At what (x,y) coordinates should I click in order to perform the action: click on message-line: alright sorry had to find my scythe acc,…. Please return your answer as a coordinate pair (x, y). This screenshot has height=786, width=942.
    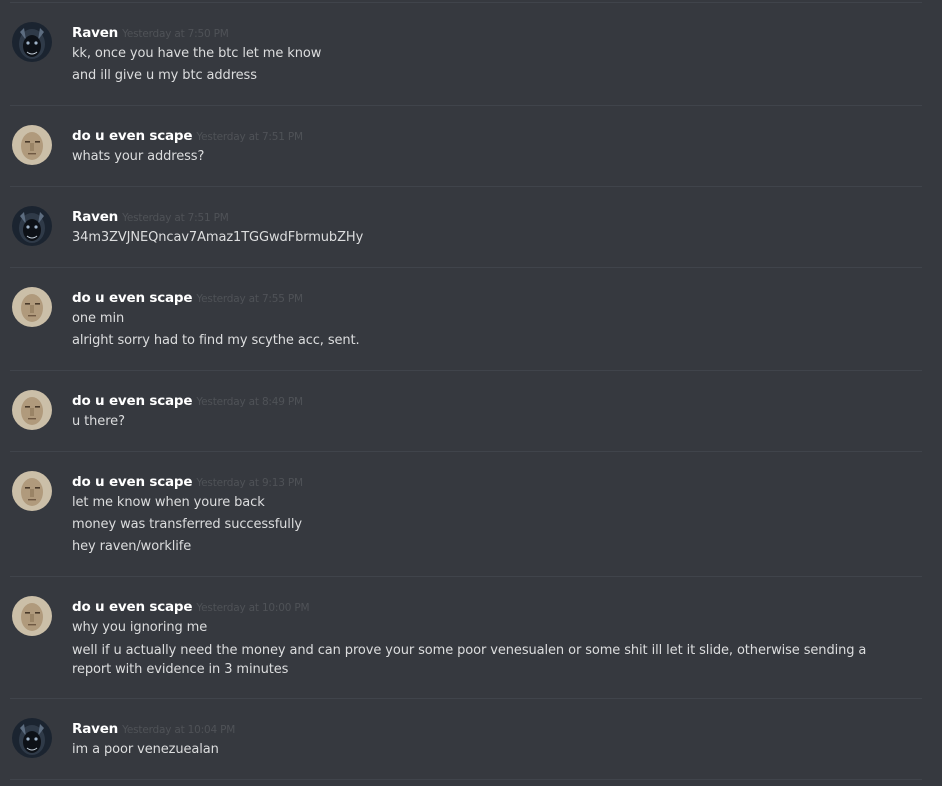
    Looking at the image, I should click on (216, 340).